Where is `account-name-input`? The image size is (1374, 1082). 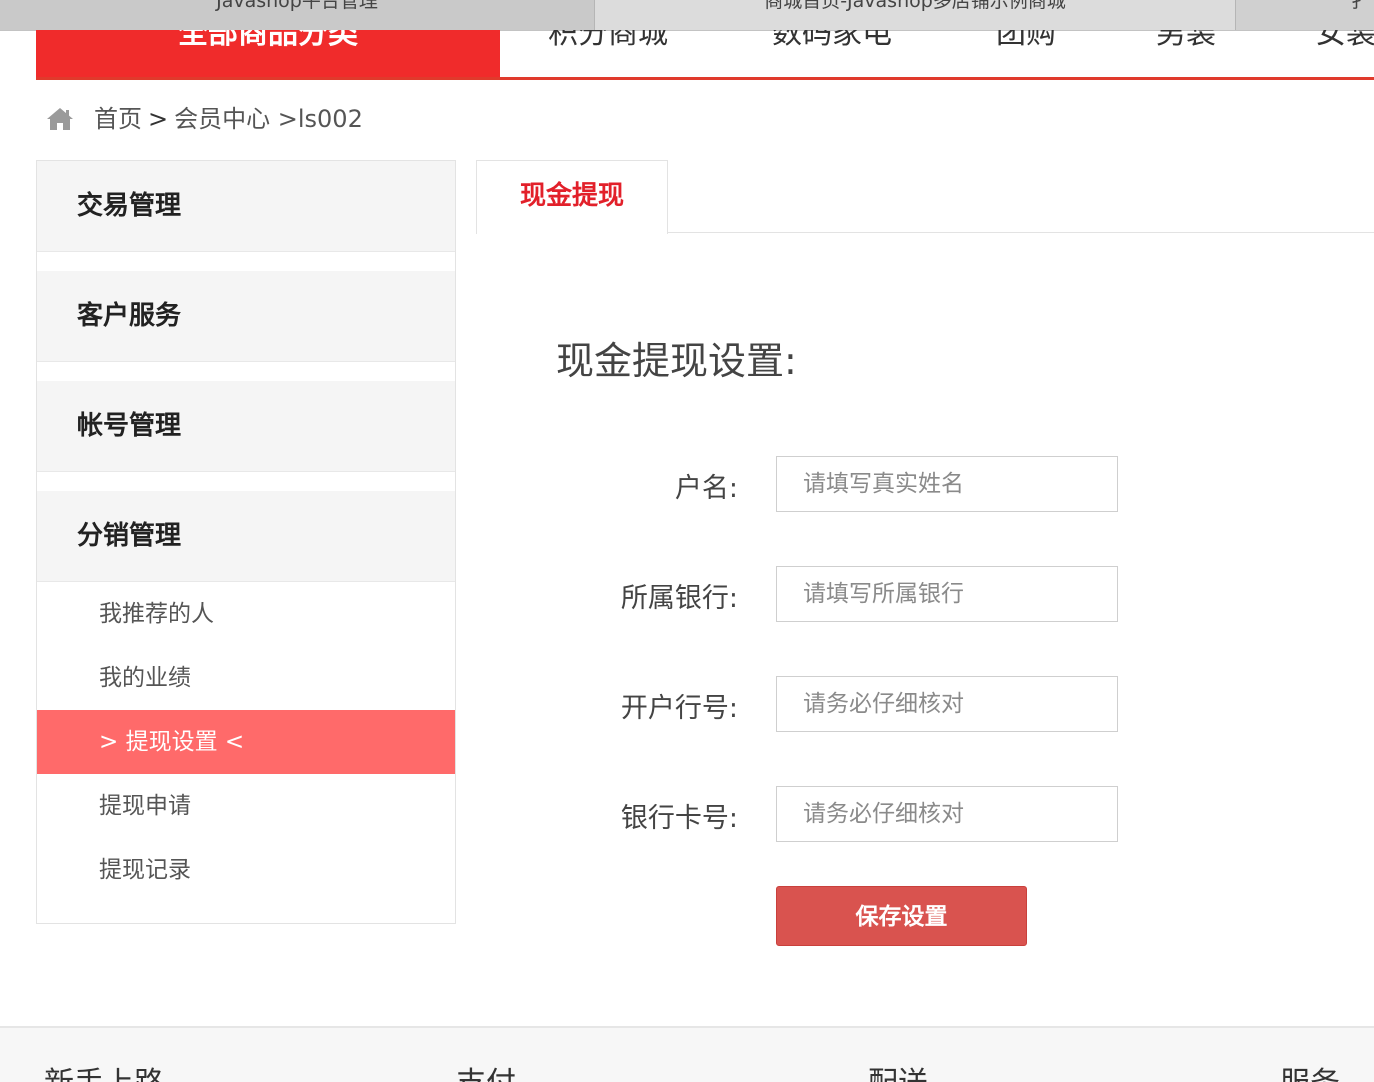
account-name-input is located at coordinates (947, 484).